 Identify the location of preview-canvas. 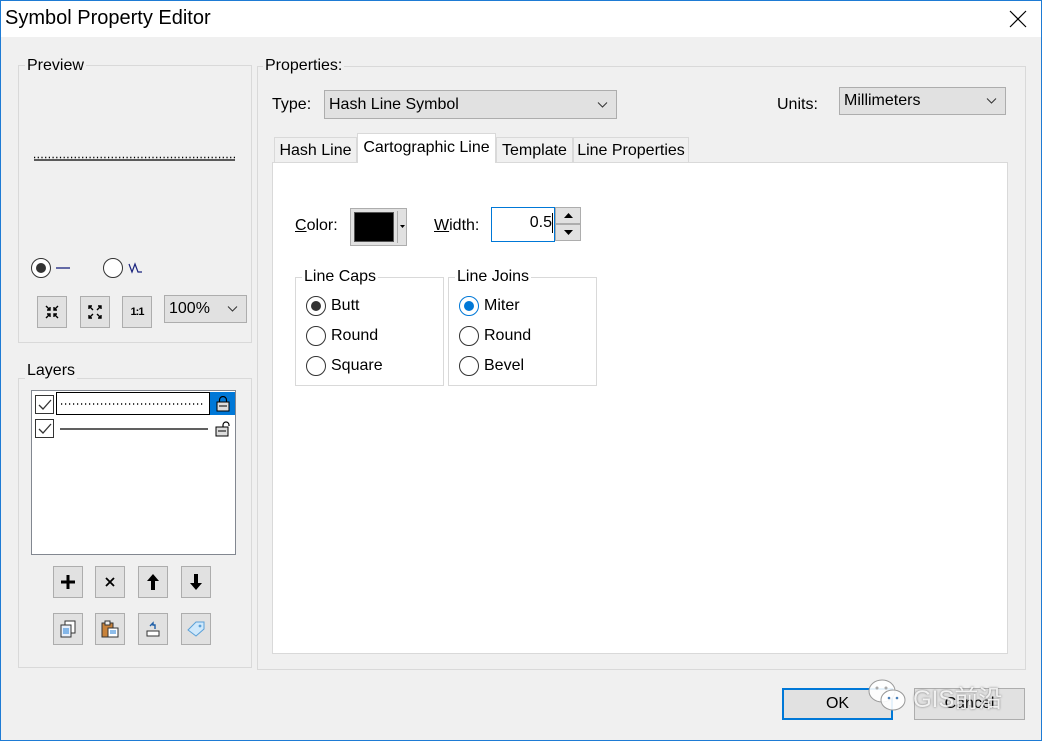
(135, 157).